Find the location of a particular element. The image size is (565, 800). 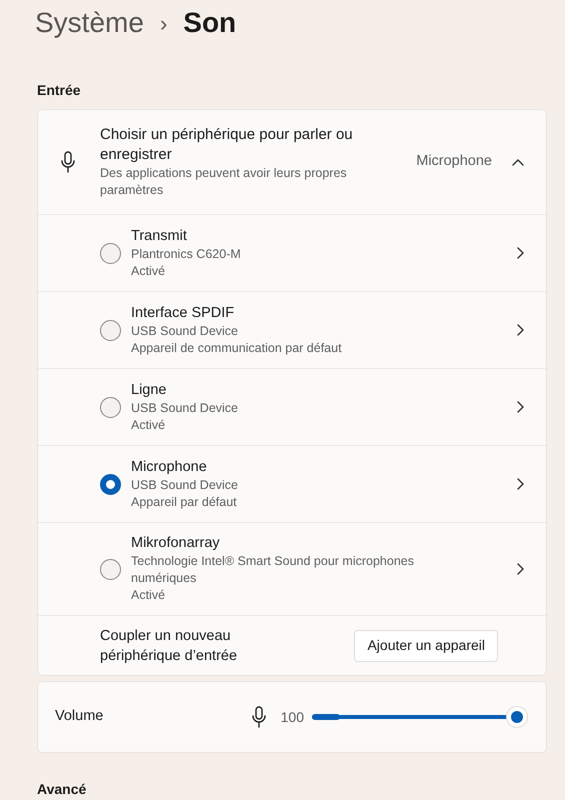

device-status: Appareil par défaut is located at coordinates (184, 502).